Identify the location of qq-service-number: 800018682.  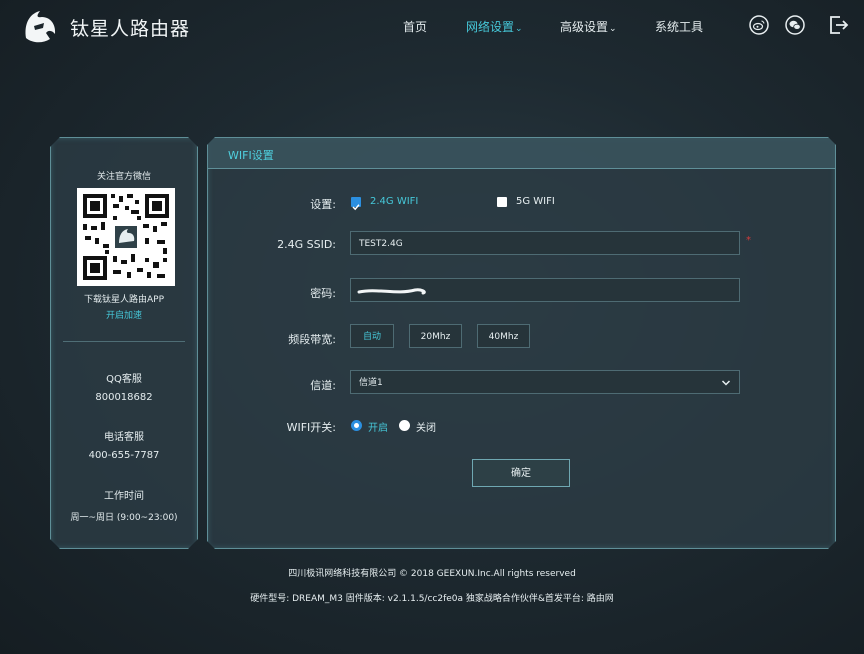
(124, 397).